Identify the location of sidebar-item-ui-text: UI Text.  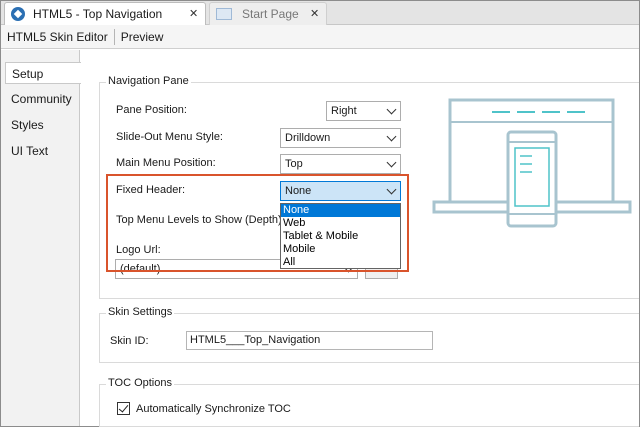
(40, 151).